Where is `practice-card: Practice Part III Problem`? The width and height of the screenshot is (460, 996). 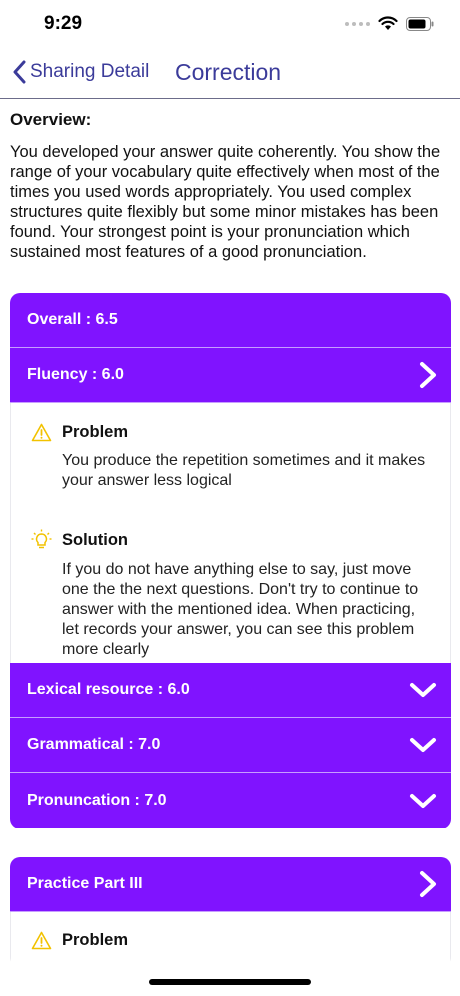
practice-card: Practice Part III Problem is located at coordinates (230, 912).